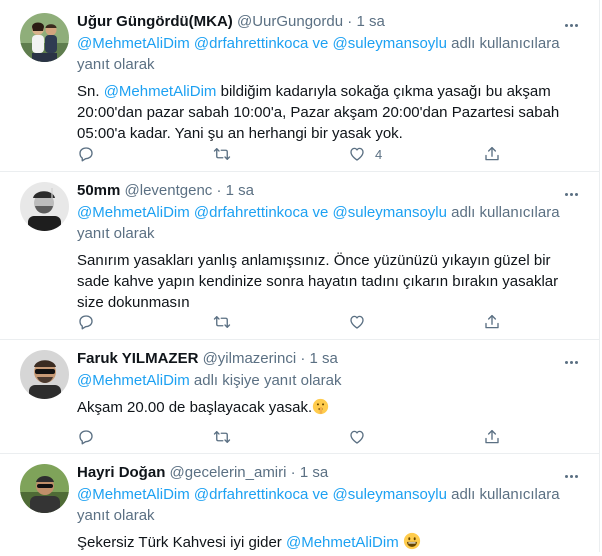  Describe the element at coordinates (169, 190) in the screenshot. I see `user-handle: @leventgenc` at that location.